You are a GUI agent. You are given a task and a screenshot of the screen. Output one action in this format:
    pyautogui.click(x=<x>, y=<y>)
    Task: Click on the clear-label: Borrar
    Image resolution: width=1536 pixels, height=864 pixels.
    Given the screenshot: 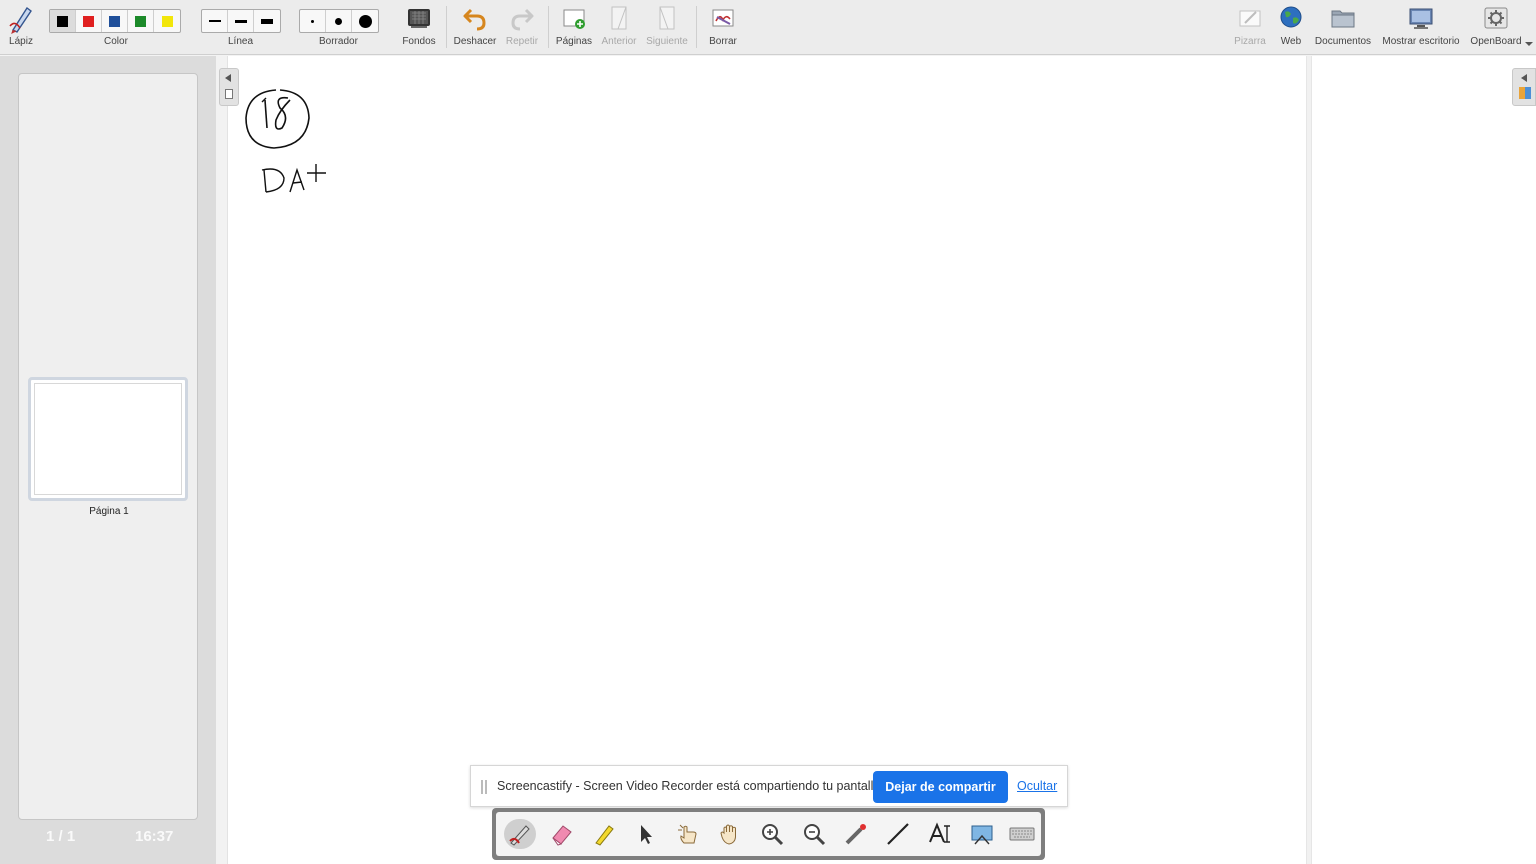 What is the action you would take?
    pyautogui.click(x=723, y=41)
    